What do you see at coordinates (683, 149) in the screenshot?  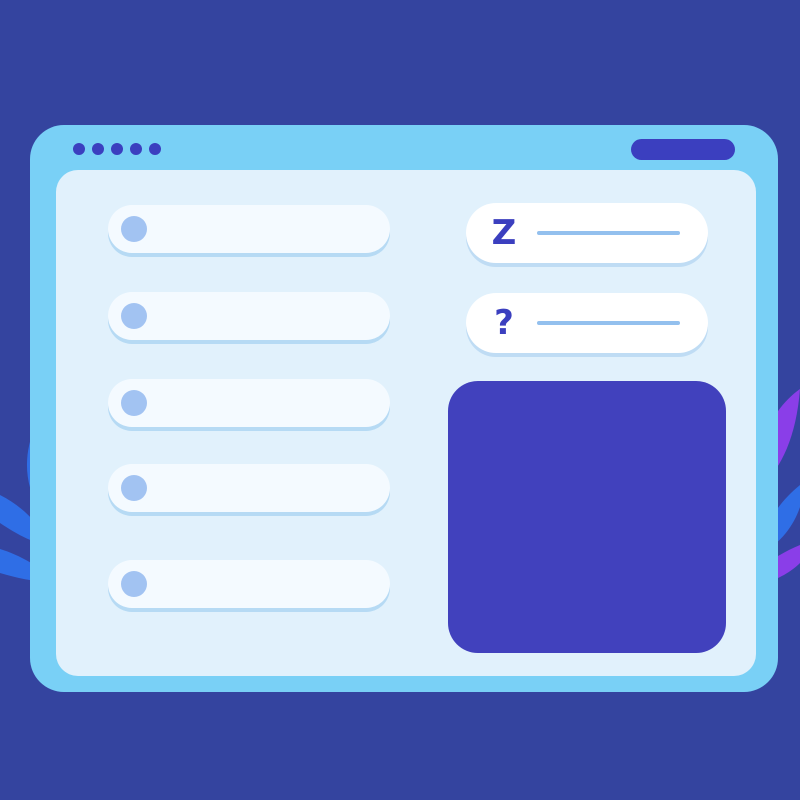 I see `top-right-pill-button` at bounding box center [683, 149].